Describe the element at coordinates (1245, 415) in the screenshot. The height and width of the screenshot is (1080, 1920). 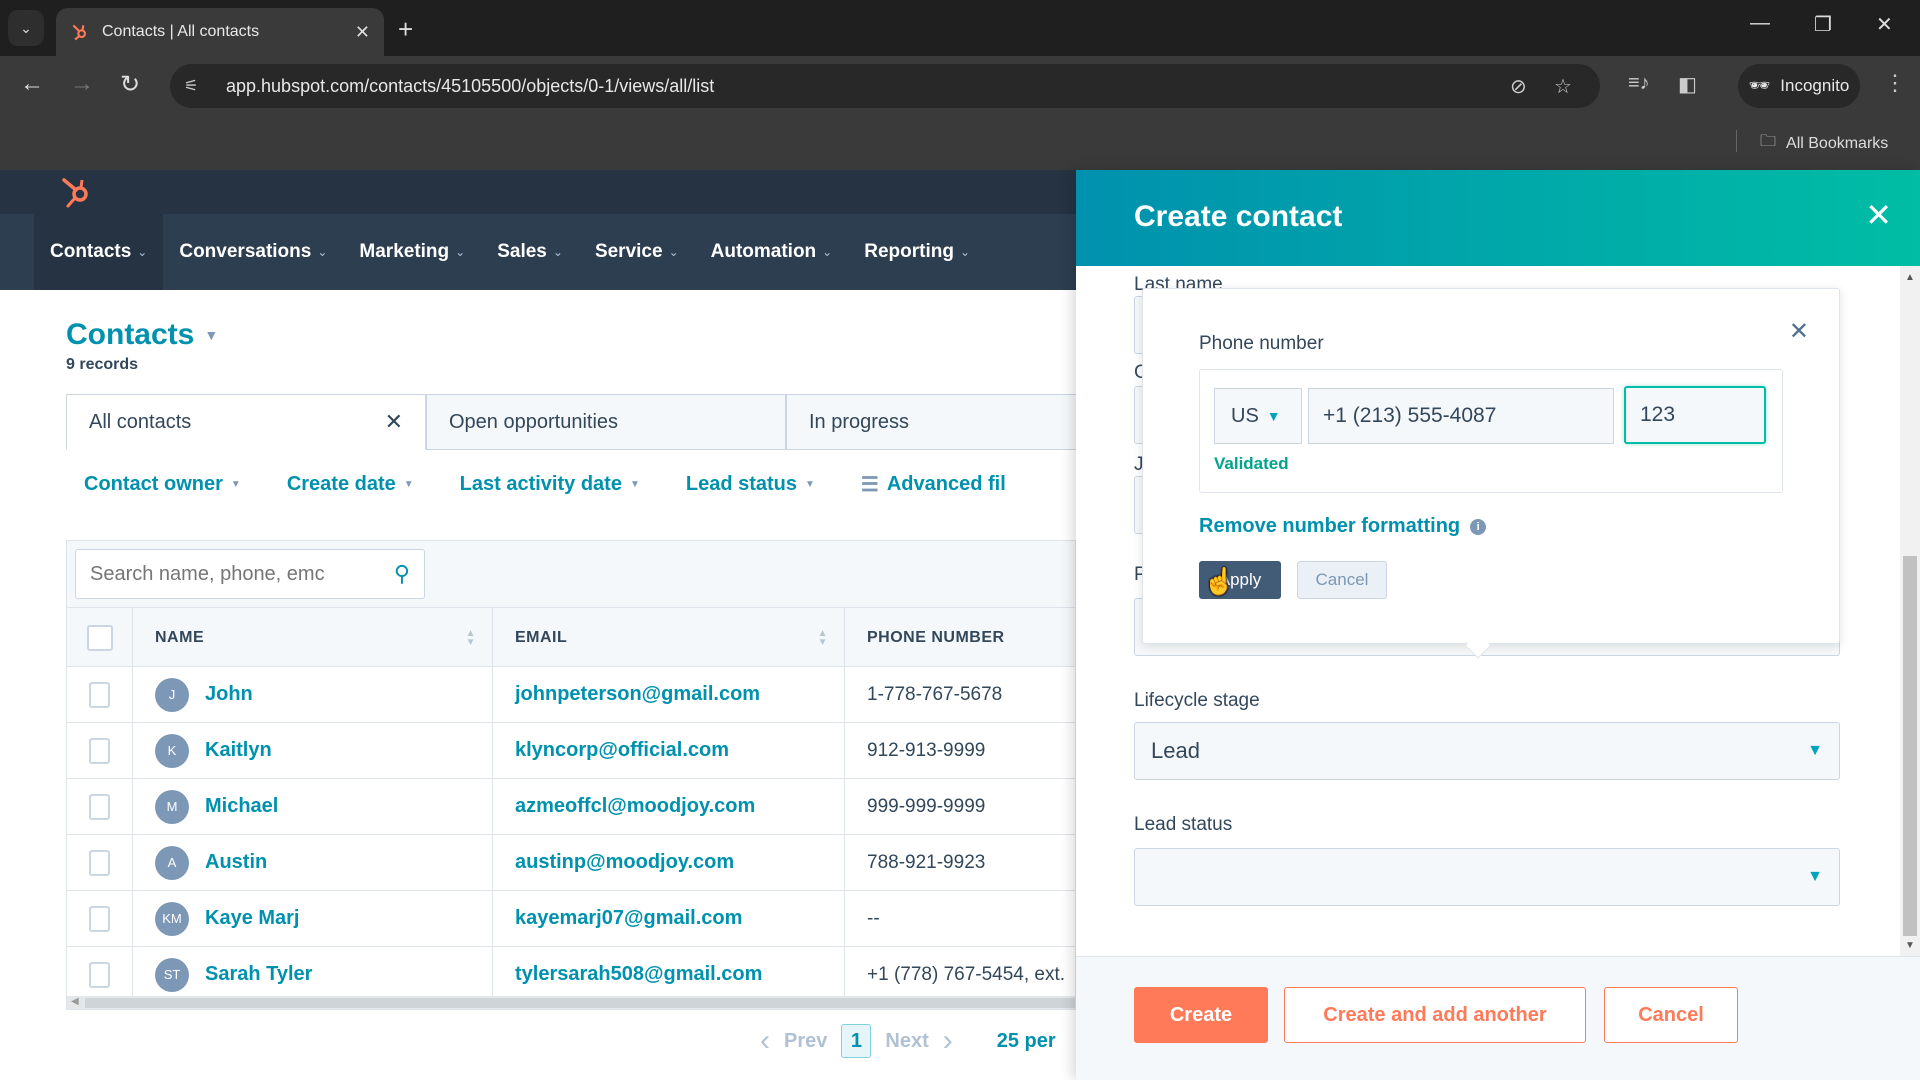
I see `country-code: US` at that location.